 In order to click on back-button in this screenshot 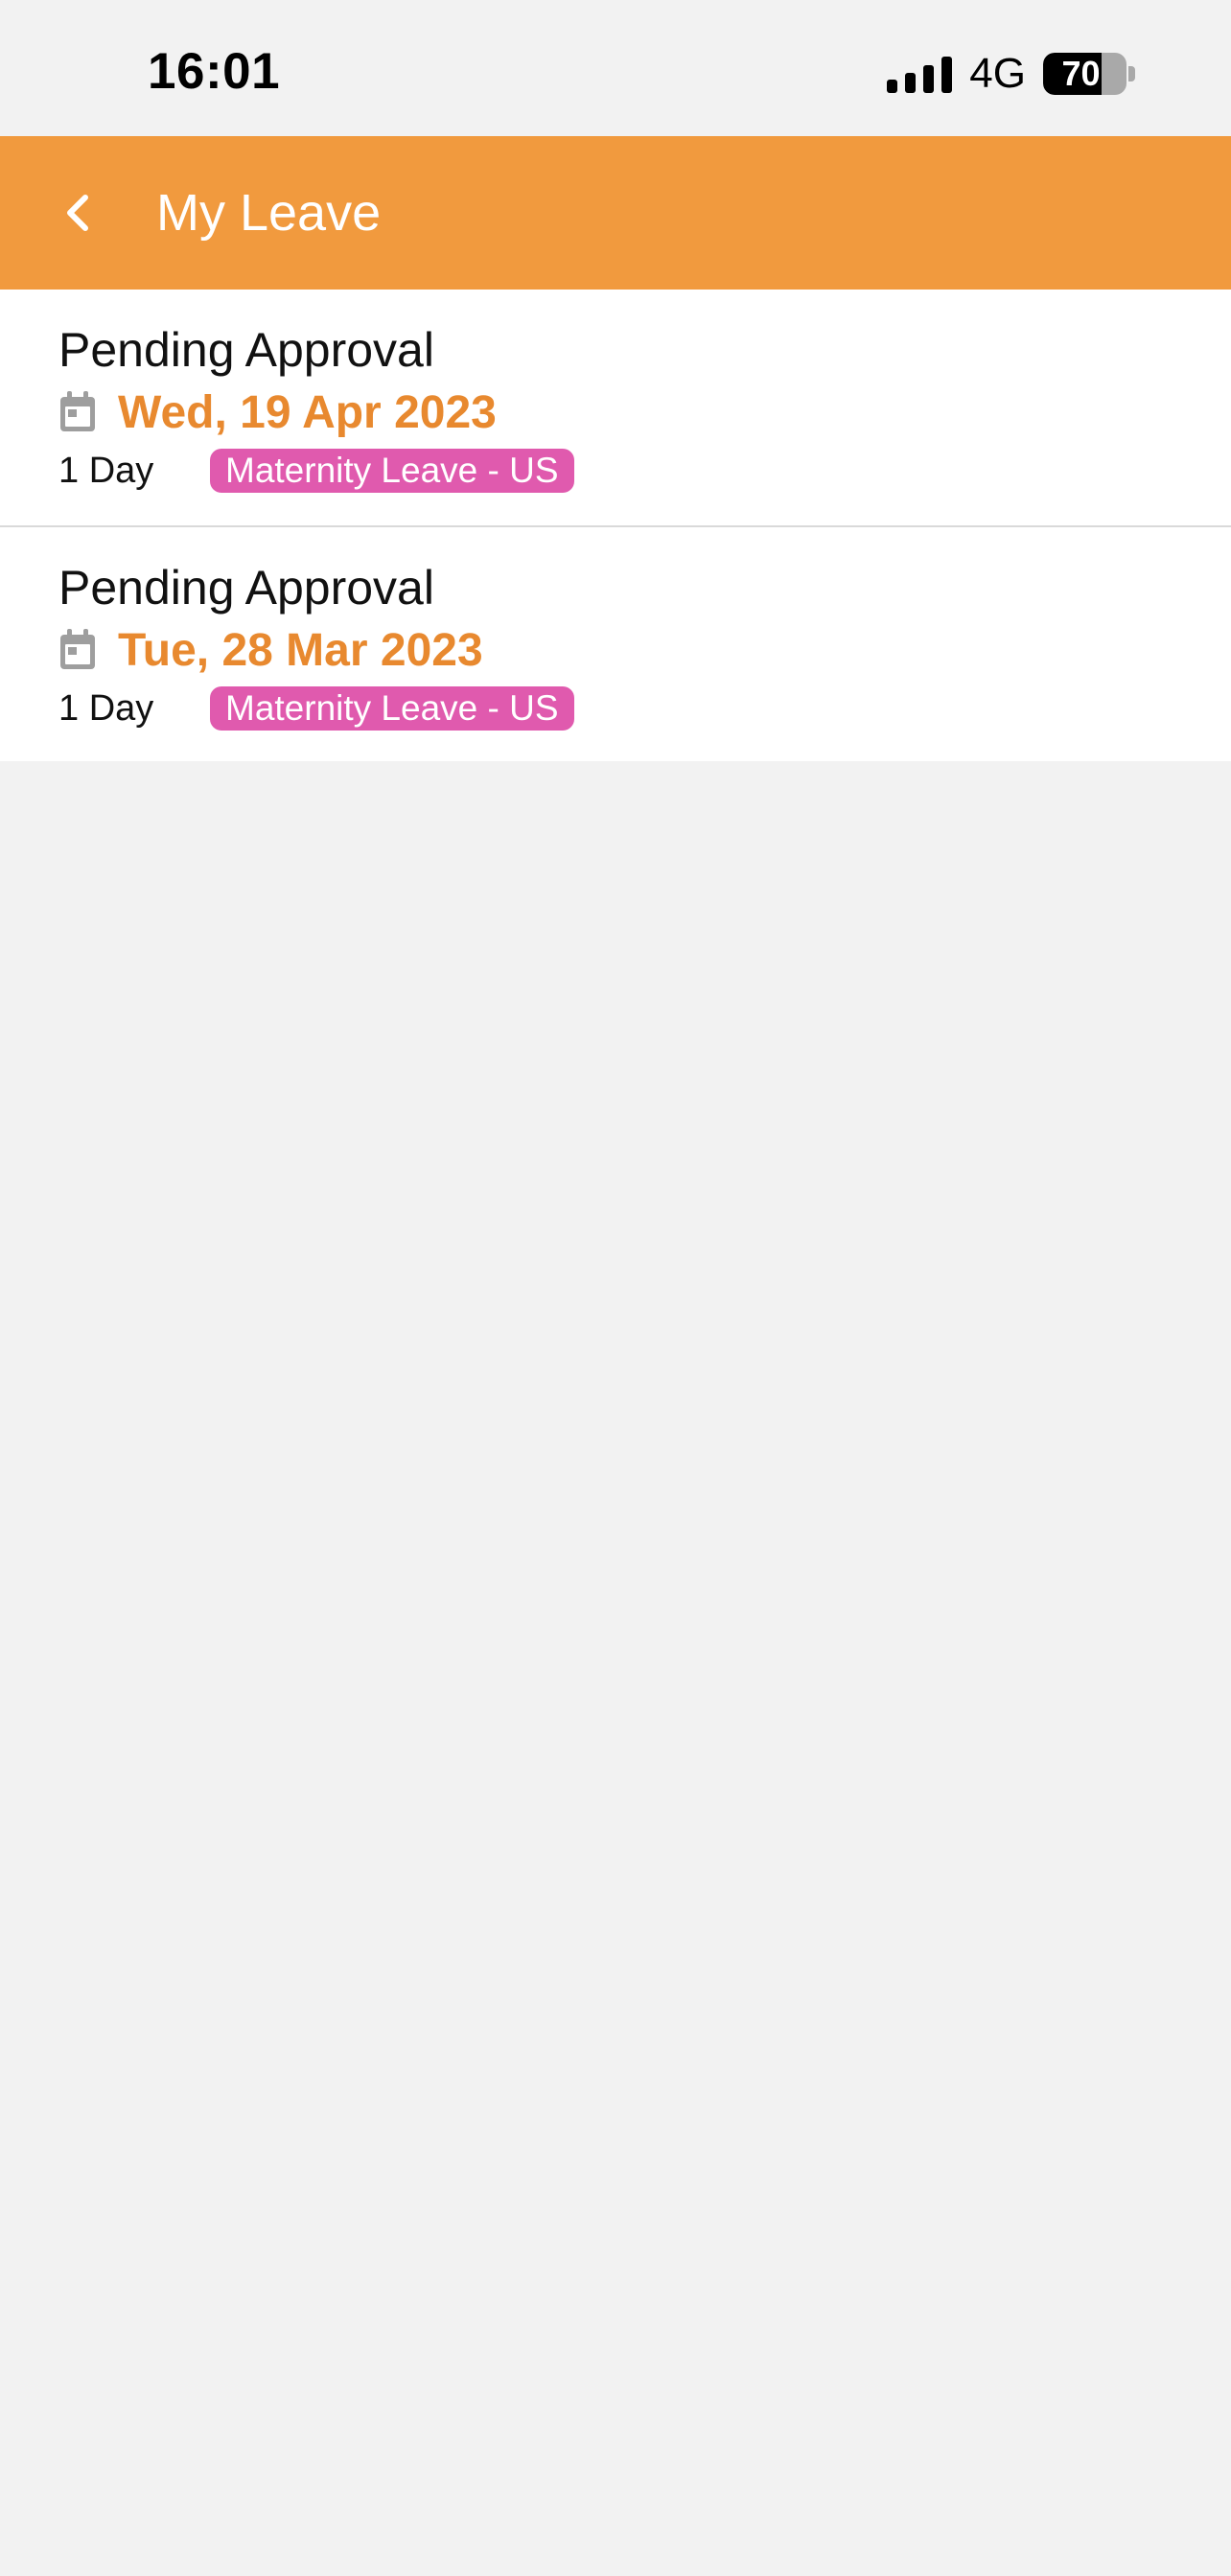, I will do `click(78, 213)`.